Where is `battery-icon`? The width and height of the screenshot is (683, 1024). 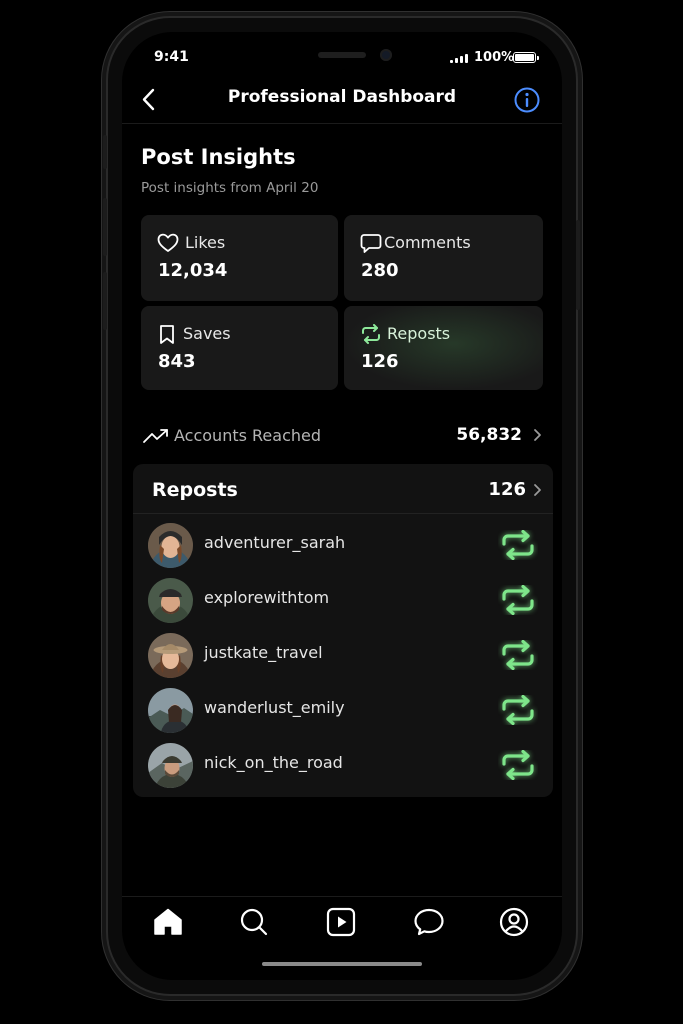
battery-icon is located at coordinates (526, 57).